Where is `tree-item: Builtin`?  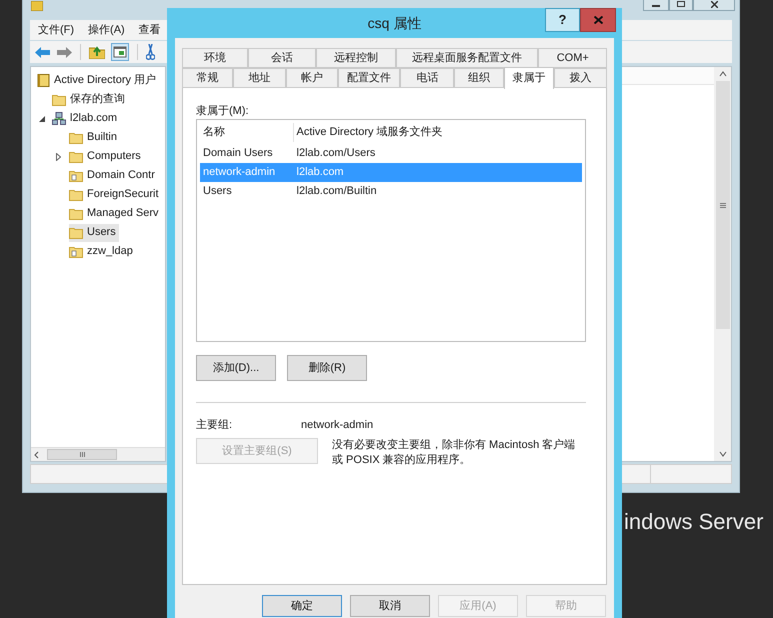
tree-item: Builtin is located at coordinates (94, 137).